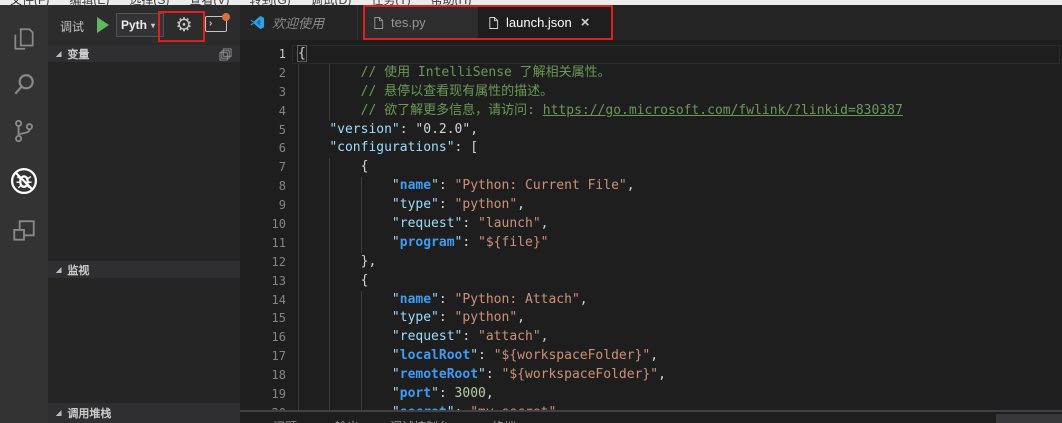  What do you see at coordinates (454, 73) in the screenshot?
I see `line-content: // 使用 IntelliSense 了解相关属性。` at bounding box center [454, 73].